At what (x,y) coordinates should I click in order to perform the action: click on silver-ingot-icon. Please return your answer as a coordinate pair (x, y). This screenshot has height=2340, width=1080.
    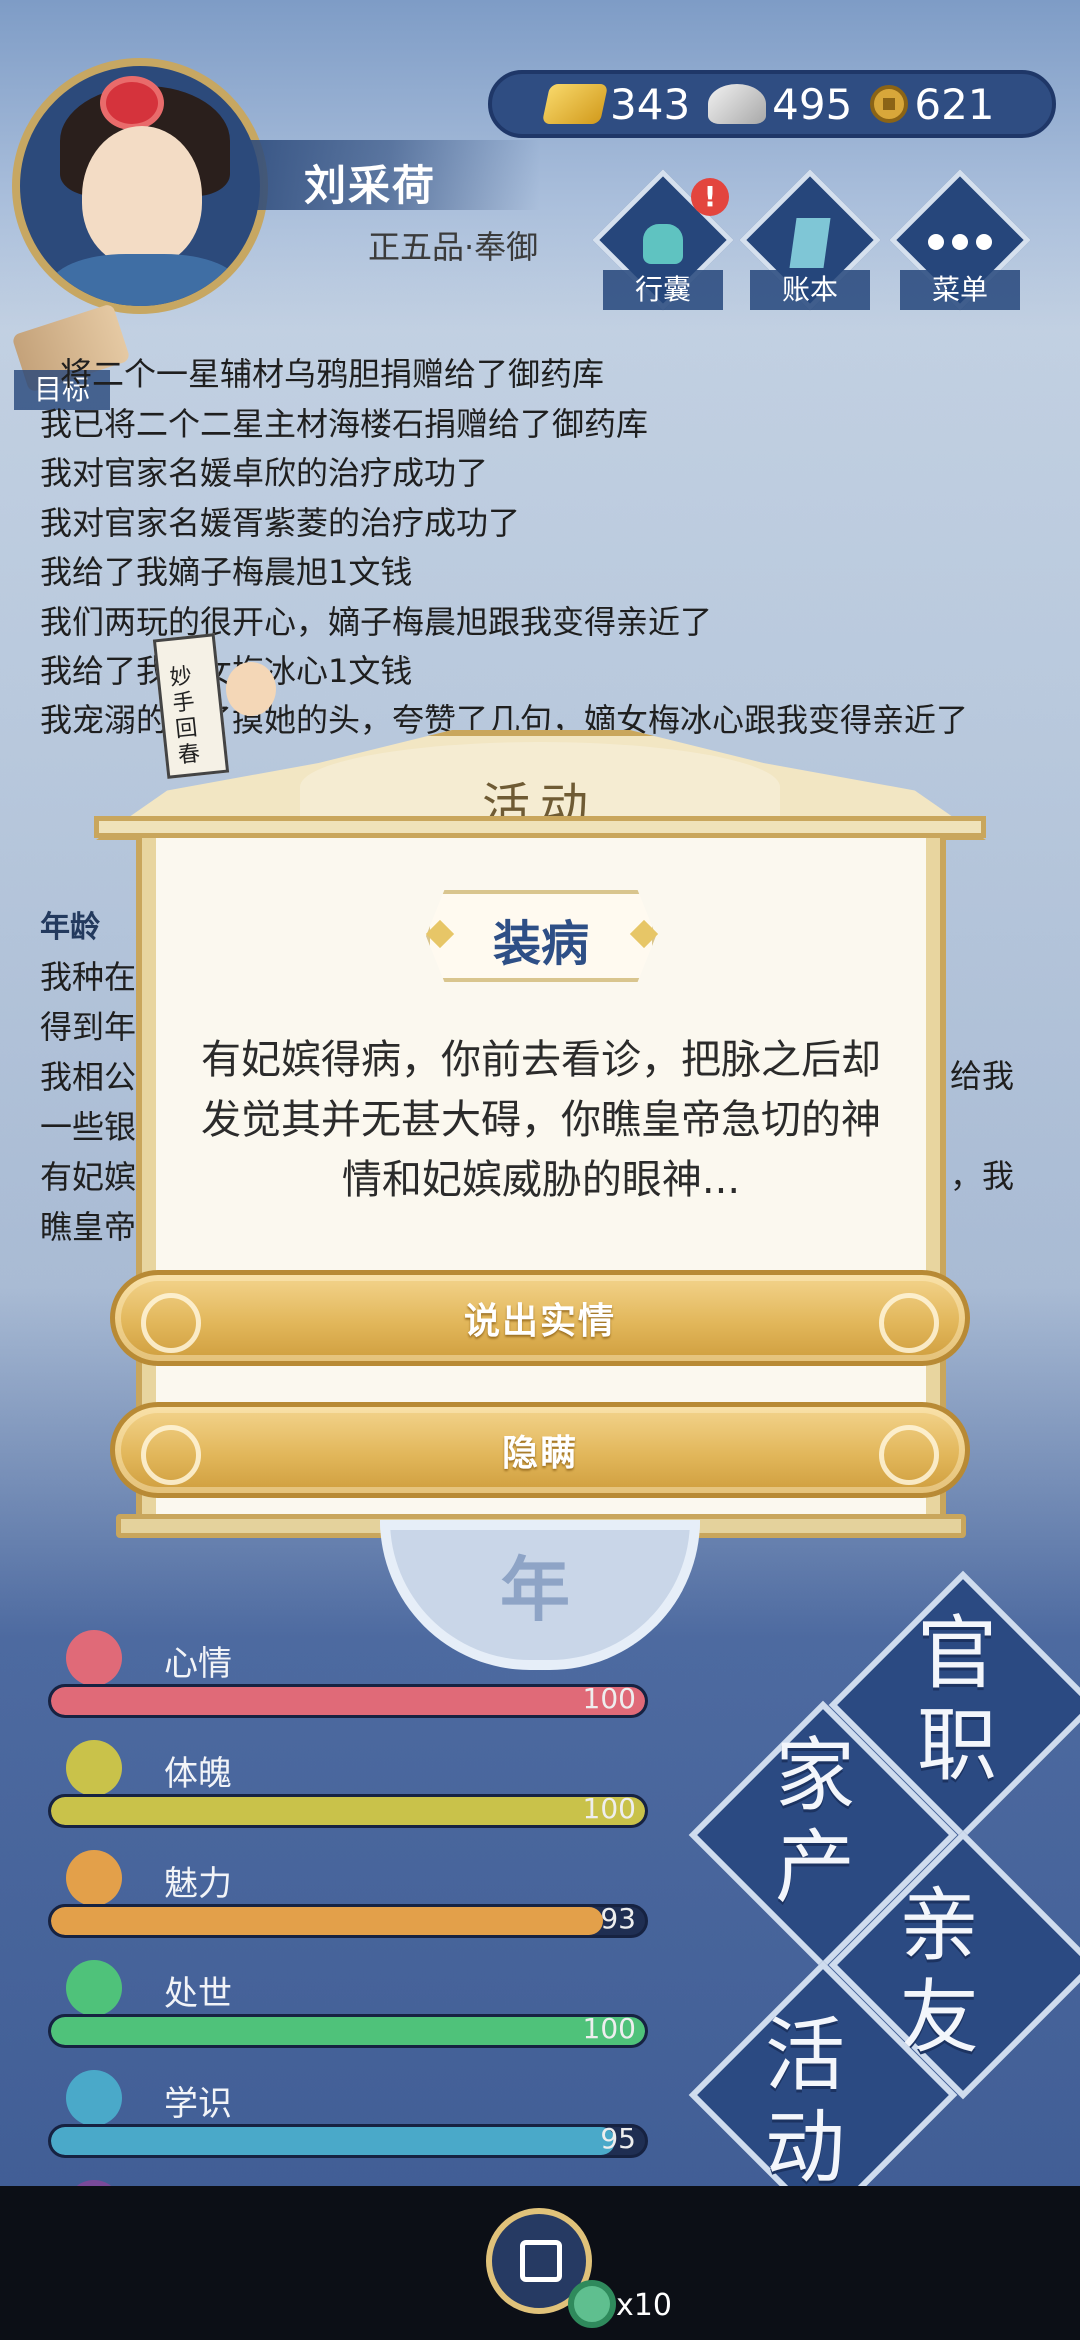
    Looking at the image, I should click on (737, 104).